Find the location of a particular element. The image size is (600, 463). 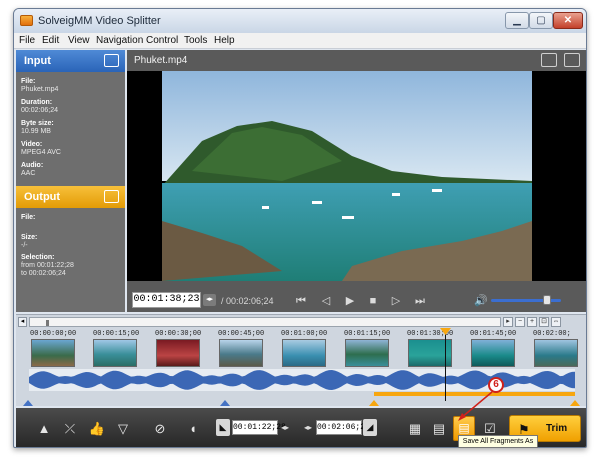

audio-icon: ◖ is located at coordinates (193, 429).